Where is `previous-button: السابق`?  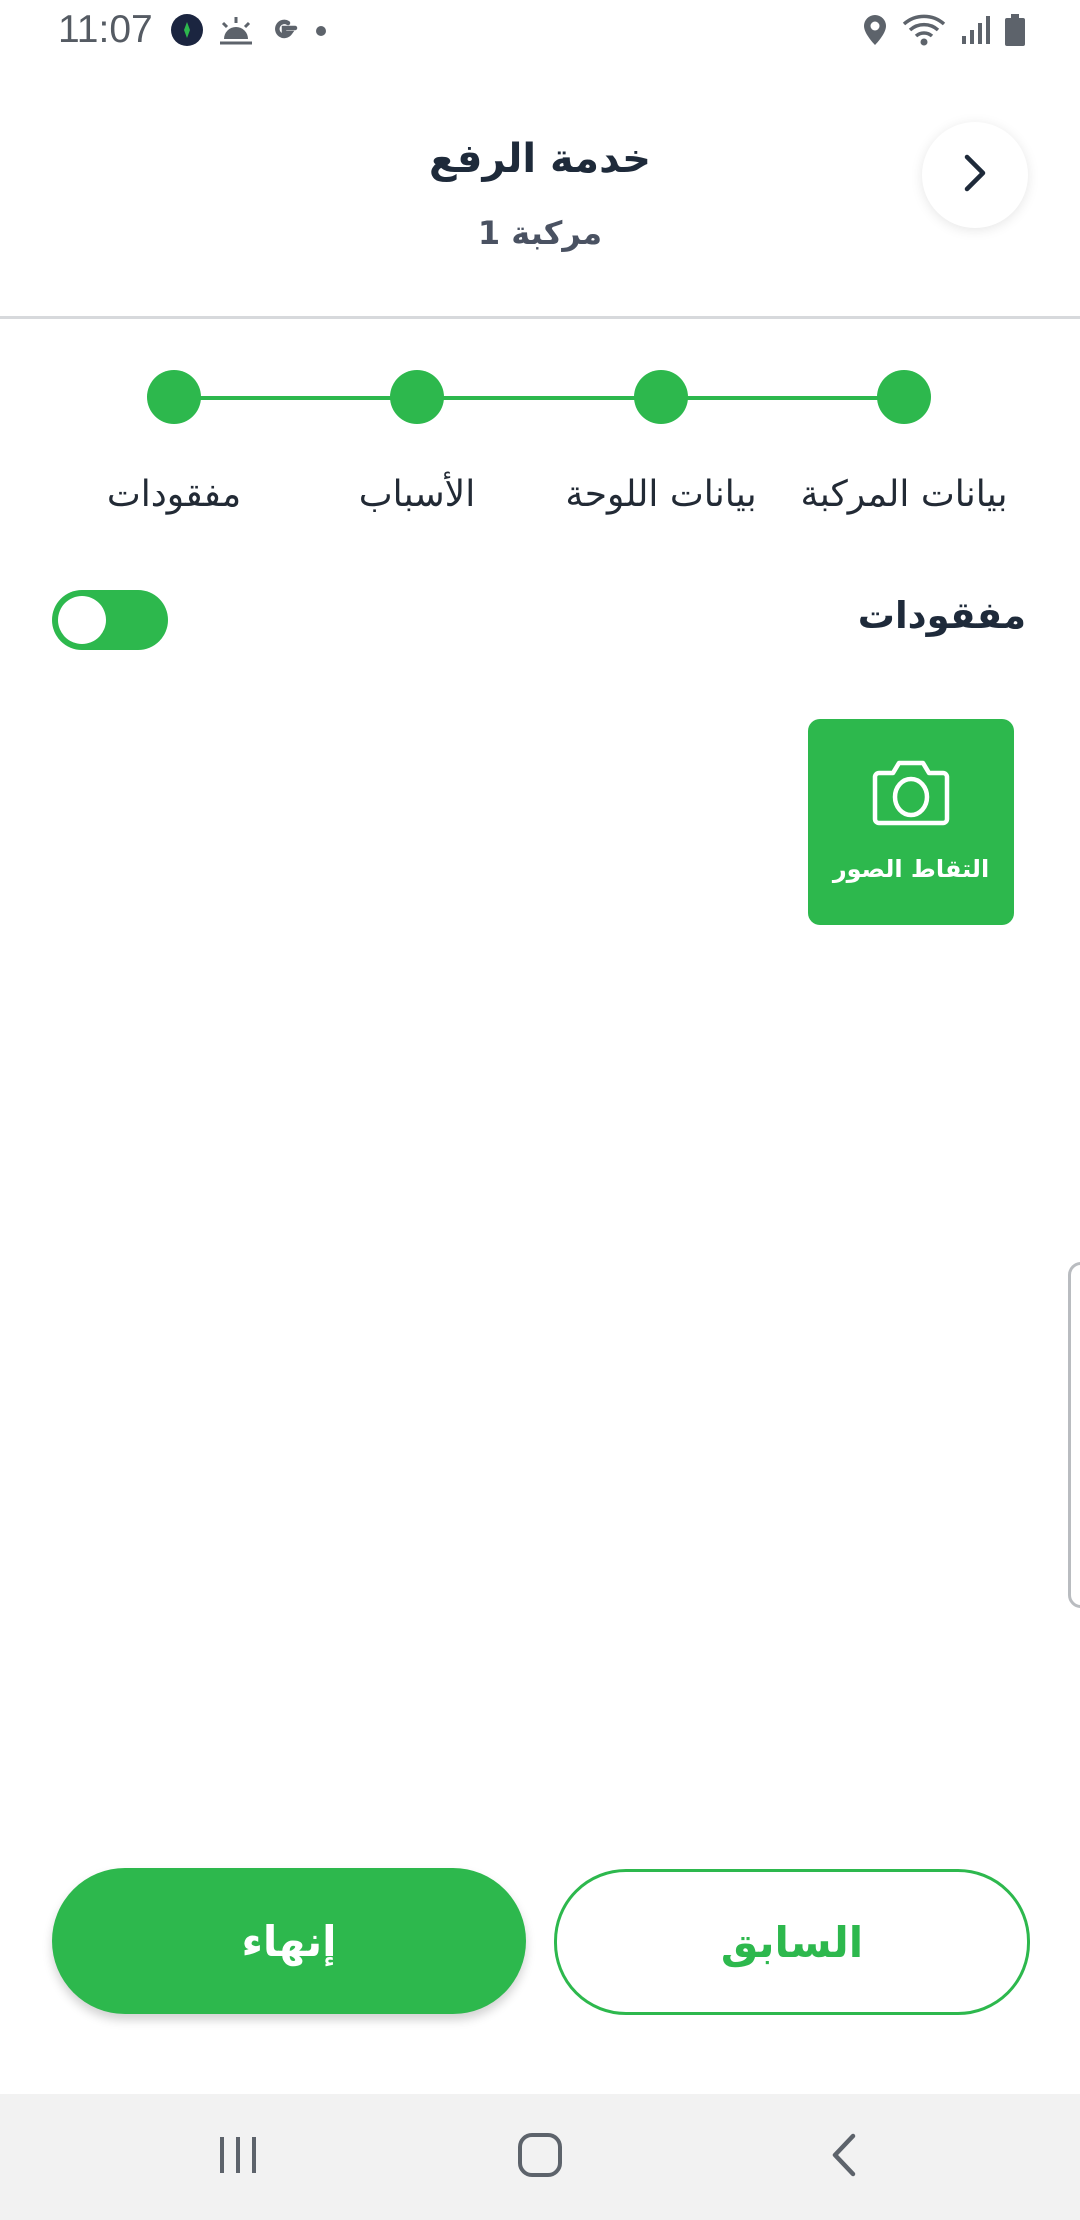
previous-button: السابق is located at coordinates (792, 1942).